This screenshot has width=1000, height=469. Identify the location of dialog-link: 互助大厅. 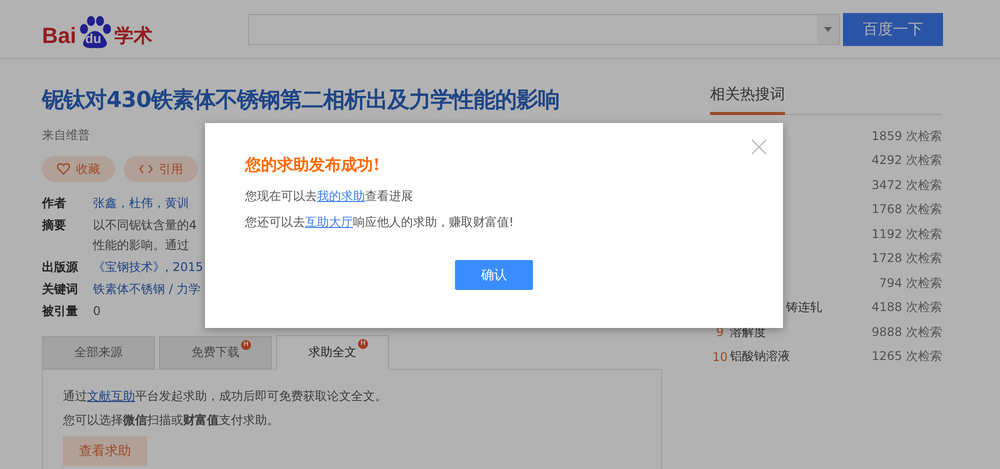
(329, 222).